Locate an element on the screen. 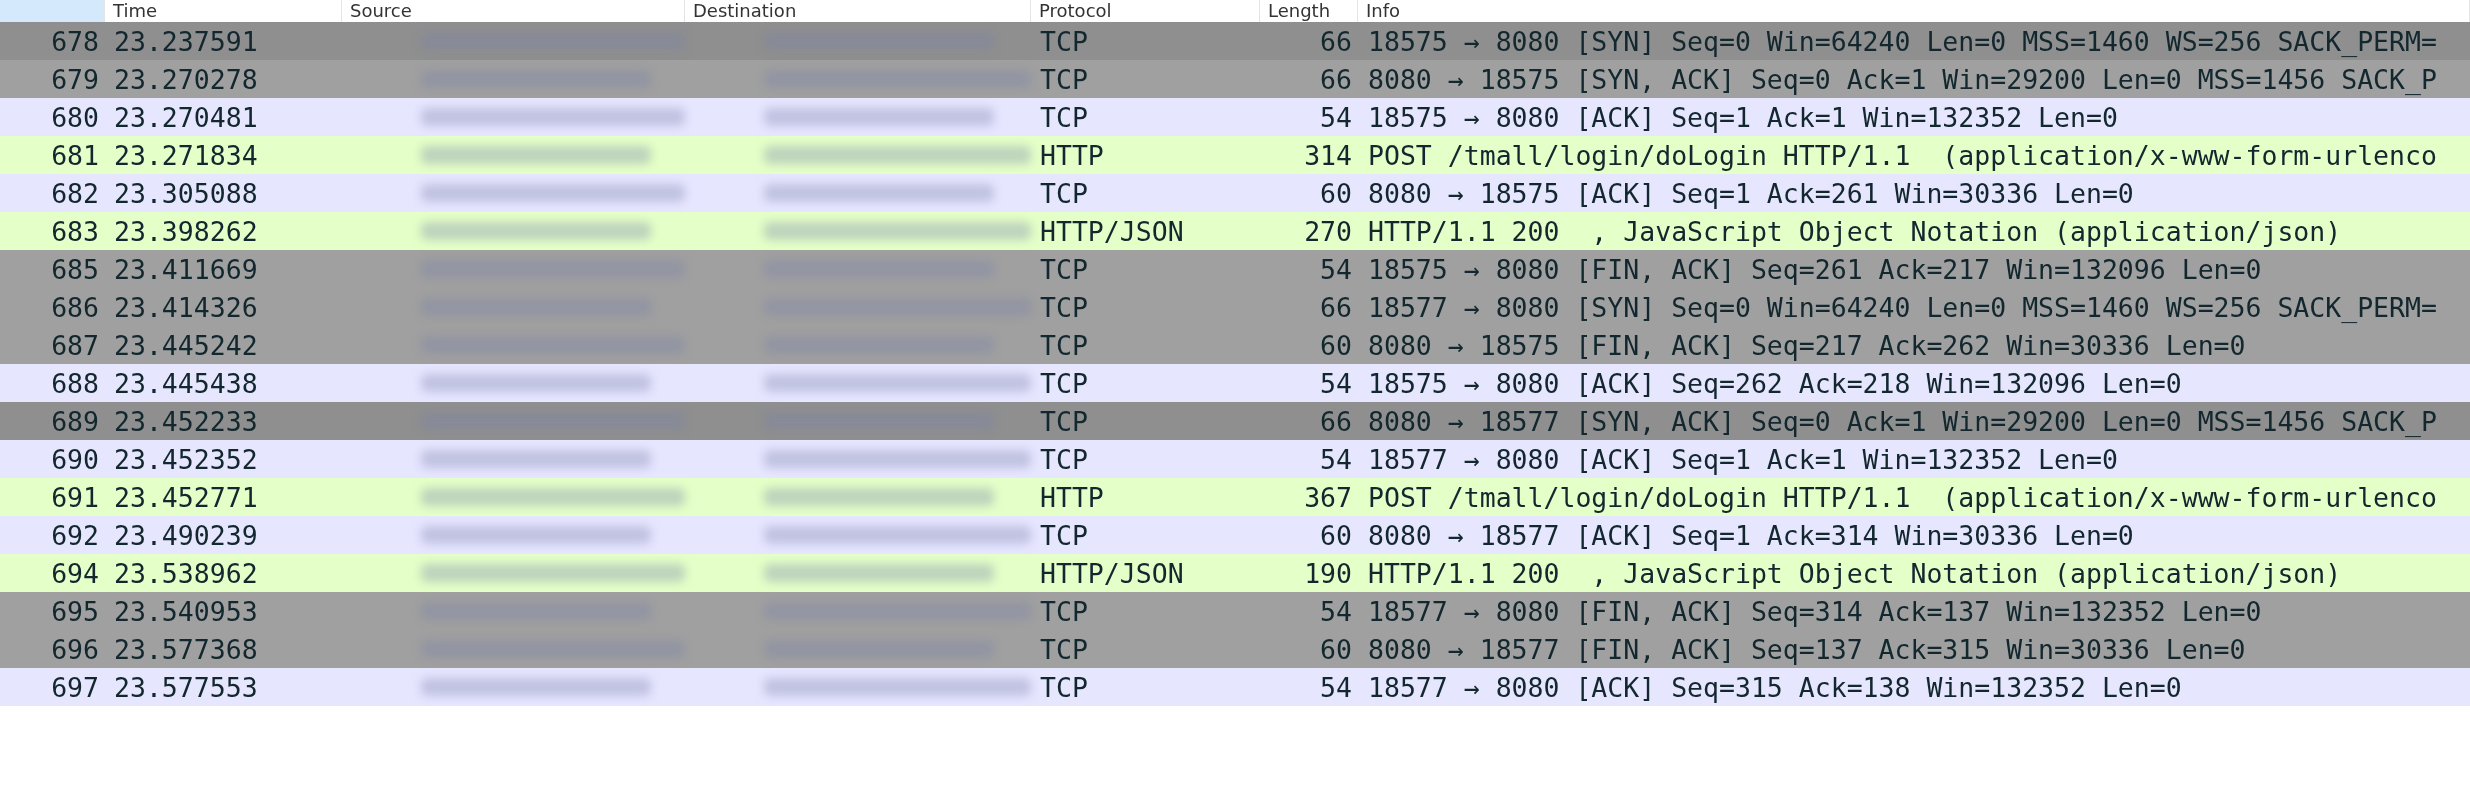 This screenshot has width=2470, height=787. packet-number: 690 is located at coordinates (75, 459).